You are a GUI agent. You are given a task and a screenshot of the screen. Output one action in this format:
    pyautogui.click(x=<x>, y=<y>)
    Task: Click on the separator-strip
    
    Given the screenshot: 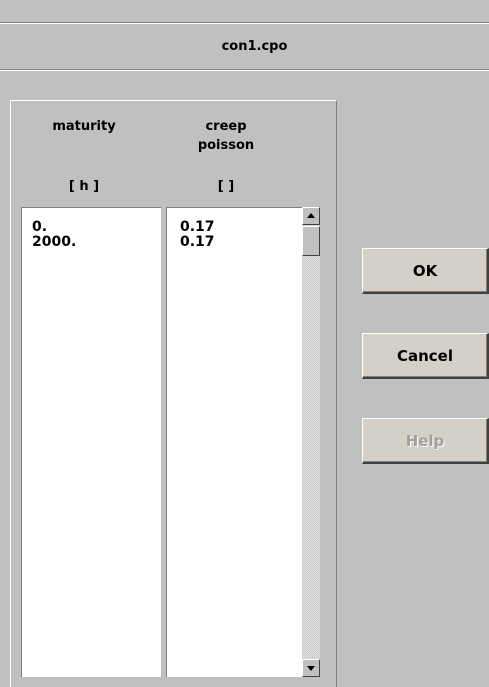 What is the action you would take?
    pyautogui.click(x=244, y=85)
    